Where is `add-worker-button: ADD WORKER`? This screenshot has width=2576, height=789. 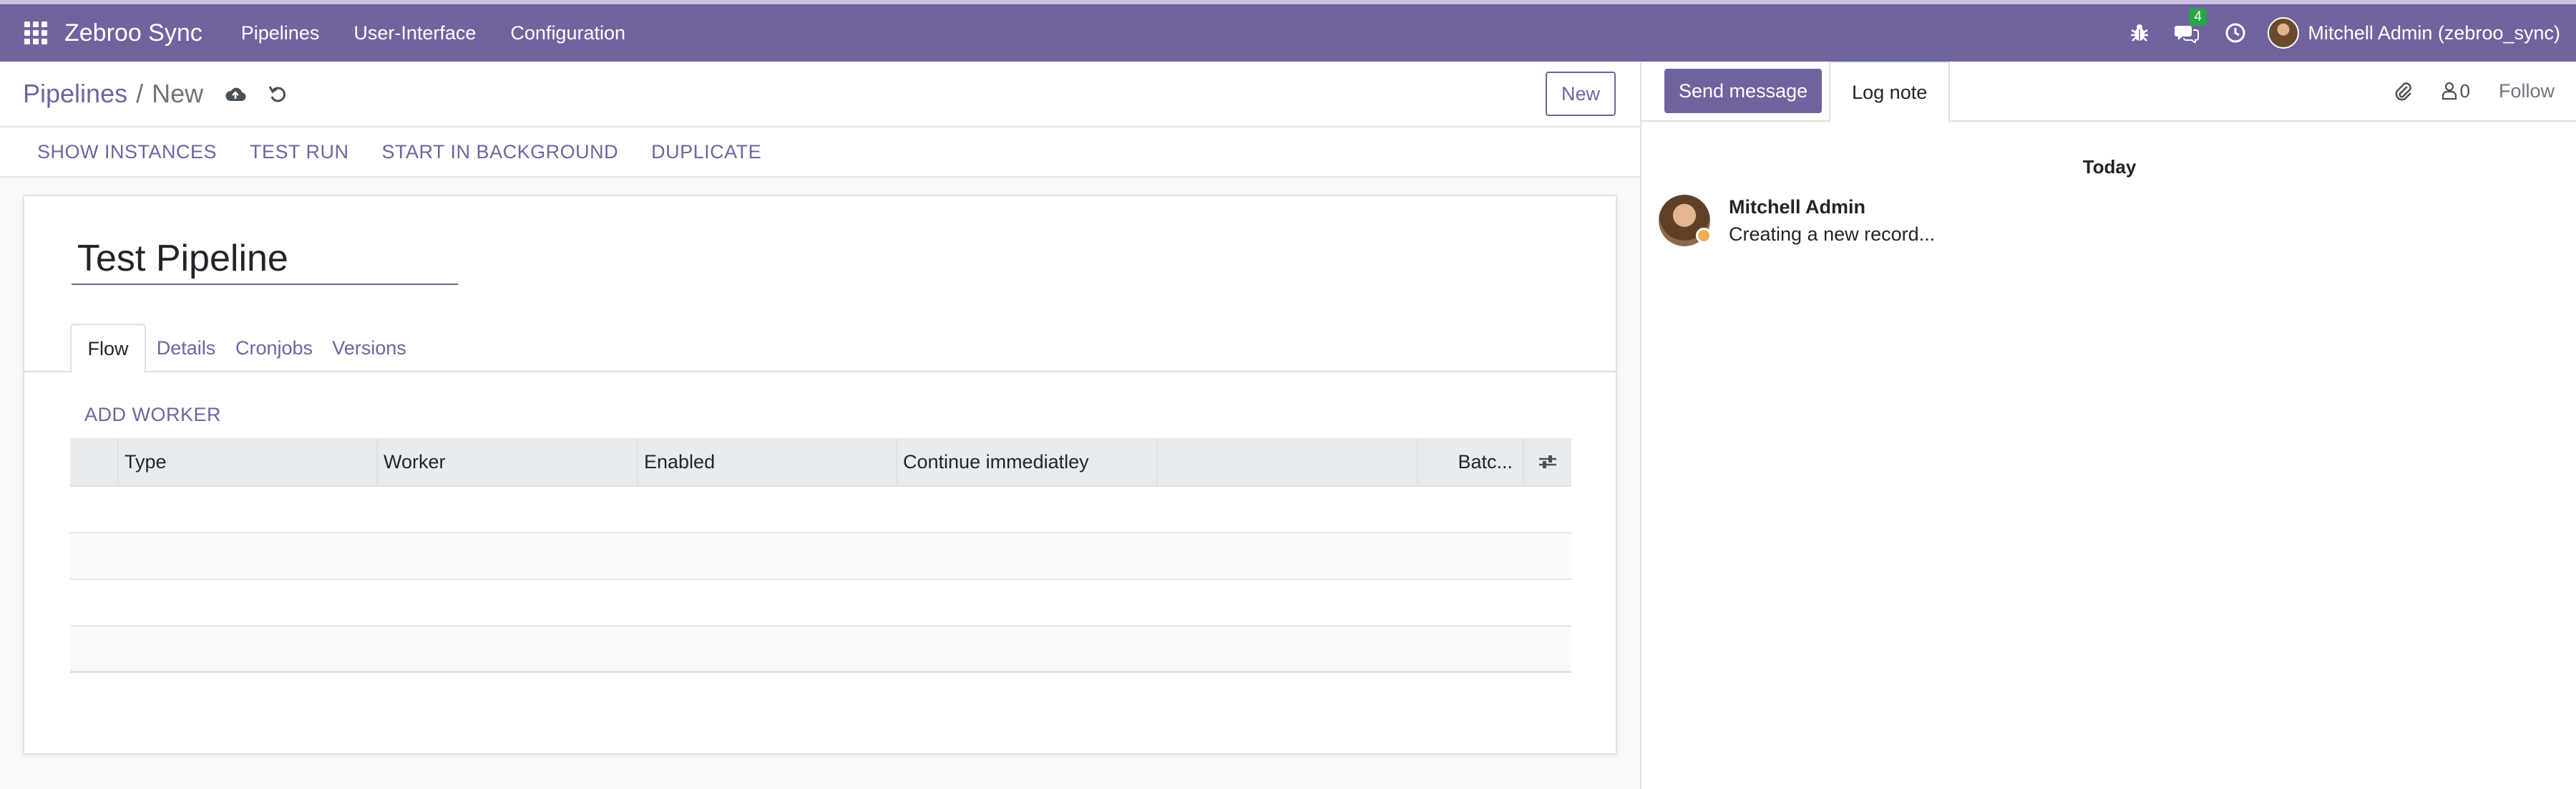
add-worker-button: ADD WORKER is located at coordinates (152, 415).